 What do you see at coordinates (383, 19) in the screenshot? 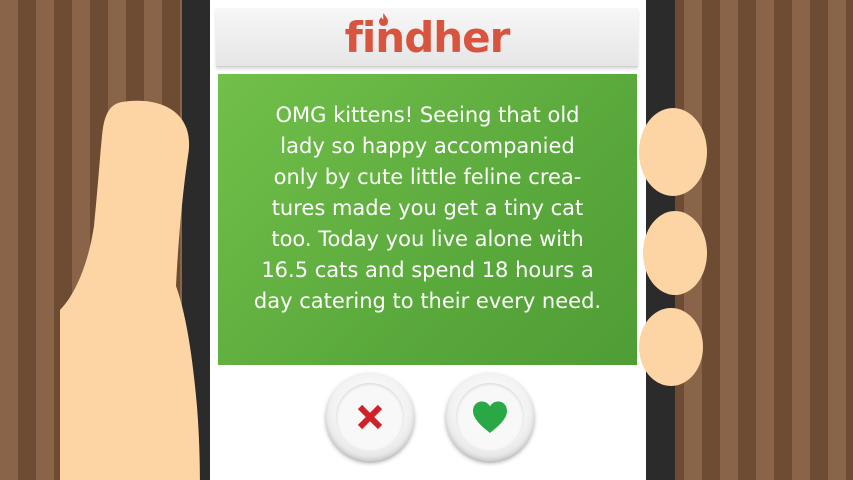
I see `flame-icon` at bounding box center [383, 19].